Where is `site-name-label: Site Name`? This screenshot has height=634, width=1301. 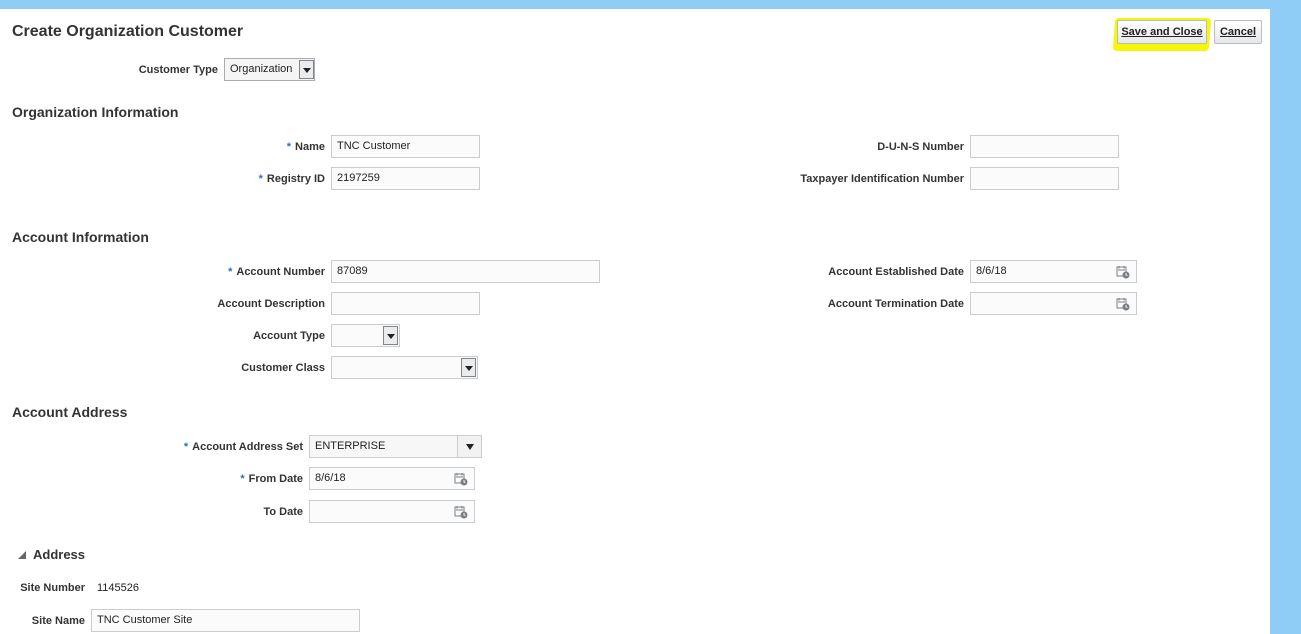
site-name-label: Site Name is located at coordinates (58, 621).